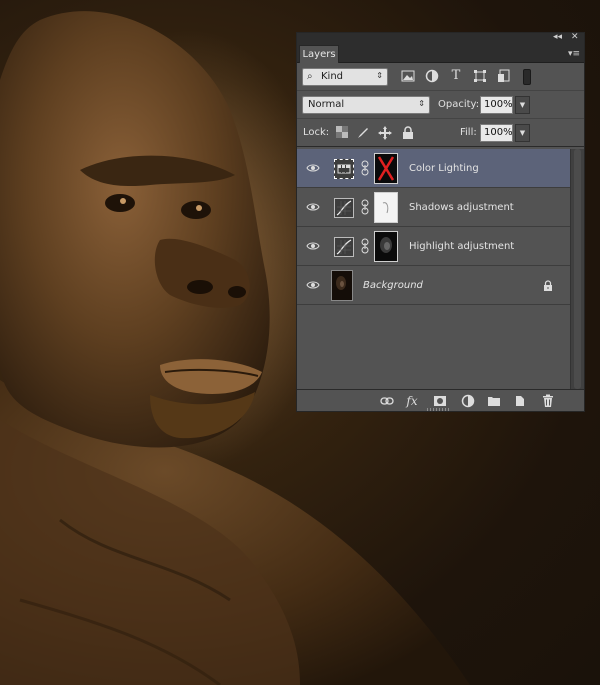 The width and height of the screenshot is (600, 685). I want to click on opacity-input: 100%, so click(496, 105).